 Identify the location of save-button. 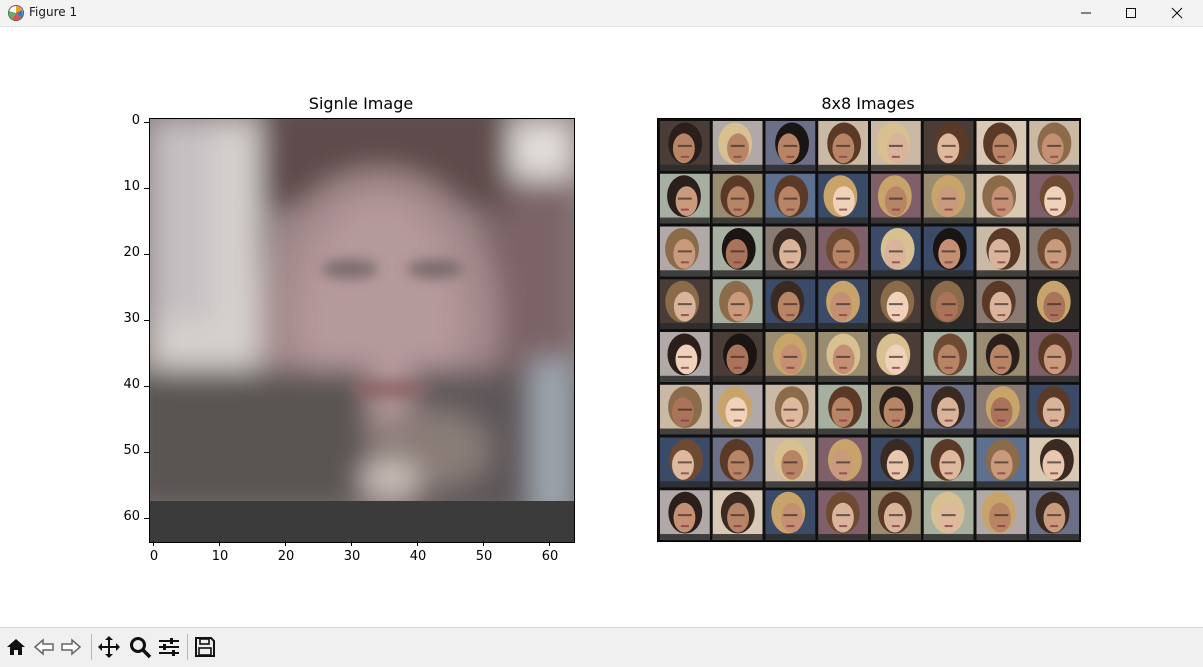
(205, 647).